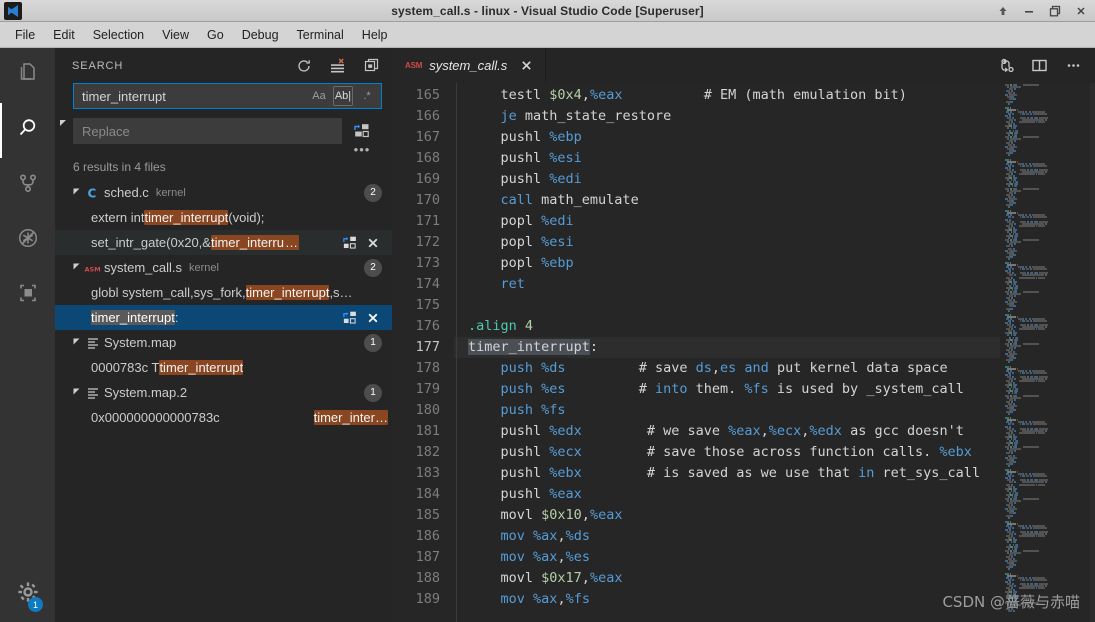 The height and width of the screenshot is (622, 1095). What do you see at coordinates (727, 557) in the screenshot?
I see `code-line: mov %ax,%es` at bounding box center [727, 557].